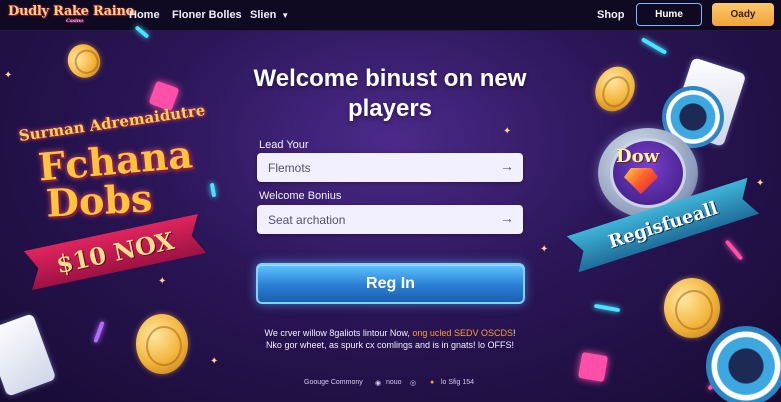 The image size is (781, 402). What do you see at coordinates (462, 333) in the screenshot?
I see `promo-line1-highlight: ong ucled SEDV OSCDS` at bounding box center [462, 333].